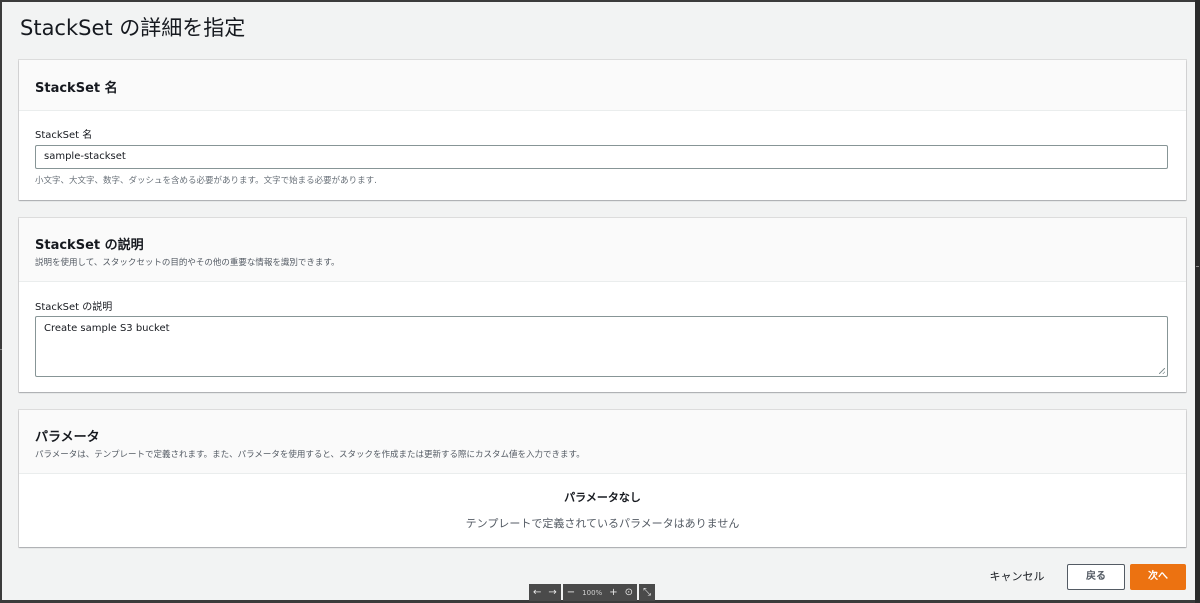 This screenshot has width=1200, height=603. What do you see at coordinates (545, 592) in the screenshot?
I see `history-nav-group: ← →` at bounding box center [545, 592].